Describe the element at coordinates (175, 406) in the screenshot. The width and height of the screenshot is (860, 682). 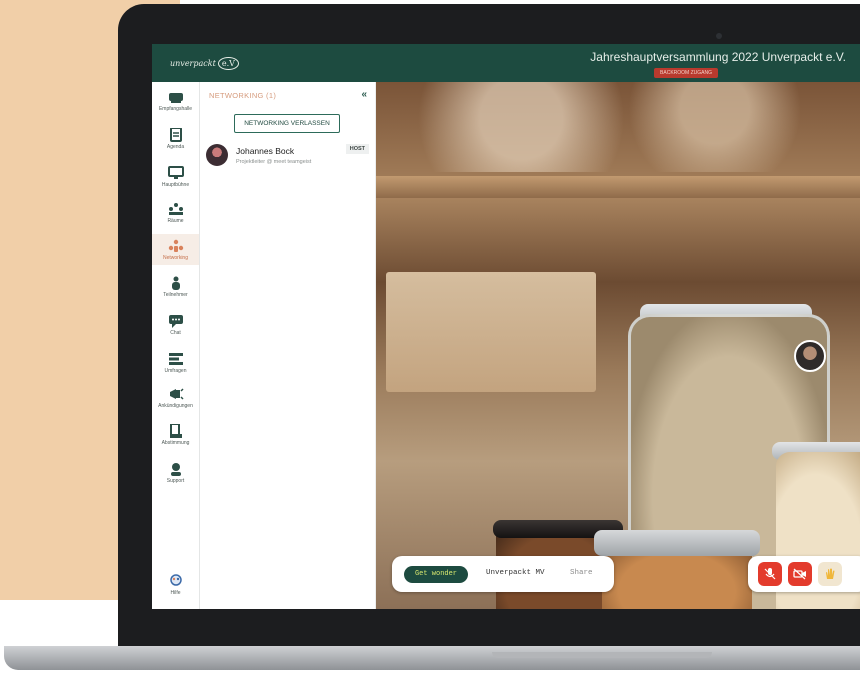
I see `sidebar-item-label: Ankündigungen` at that location.